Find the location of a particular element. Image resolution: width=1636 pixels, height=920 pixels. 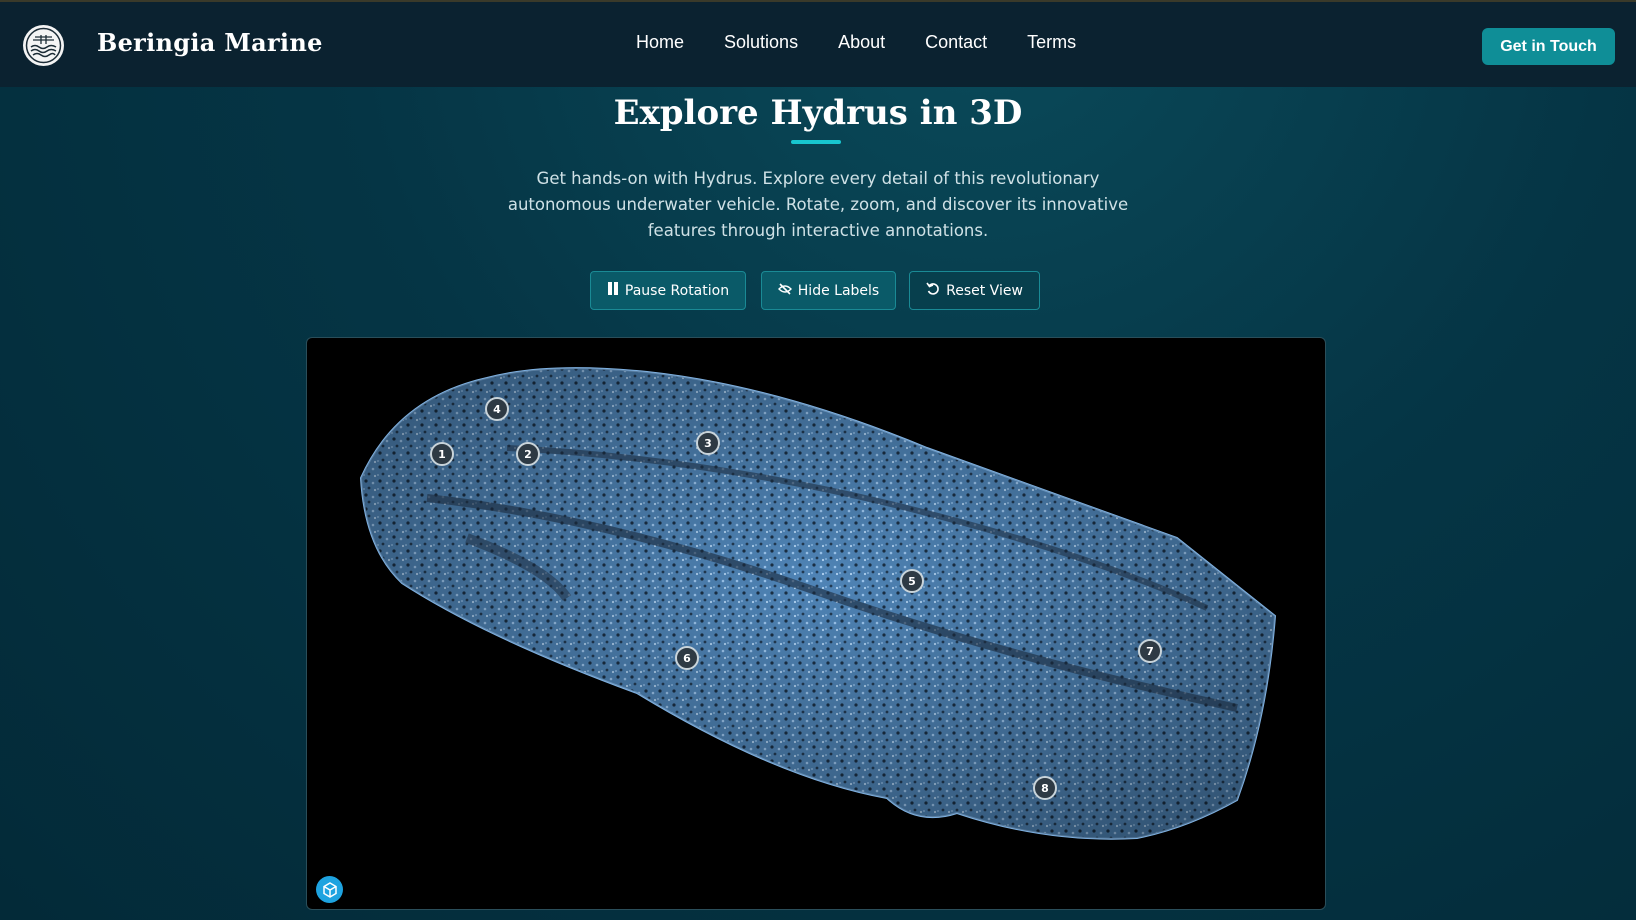

eye-slash-icon is located at coordinates (784, 290).